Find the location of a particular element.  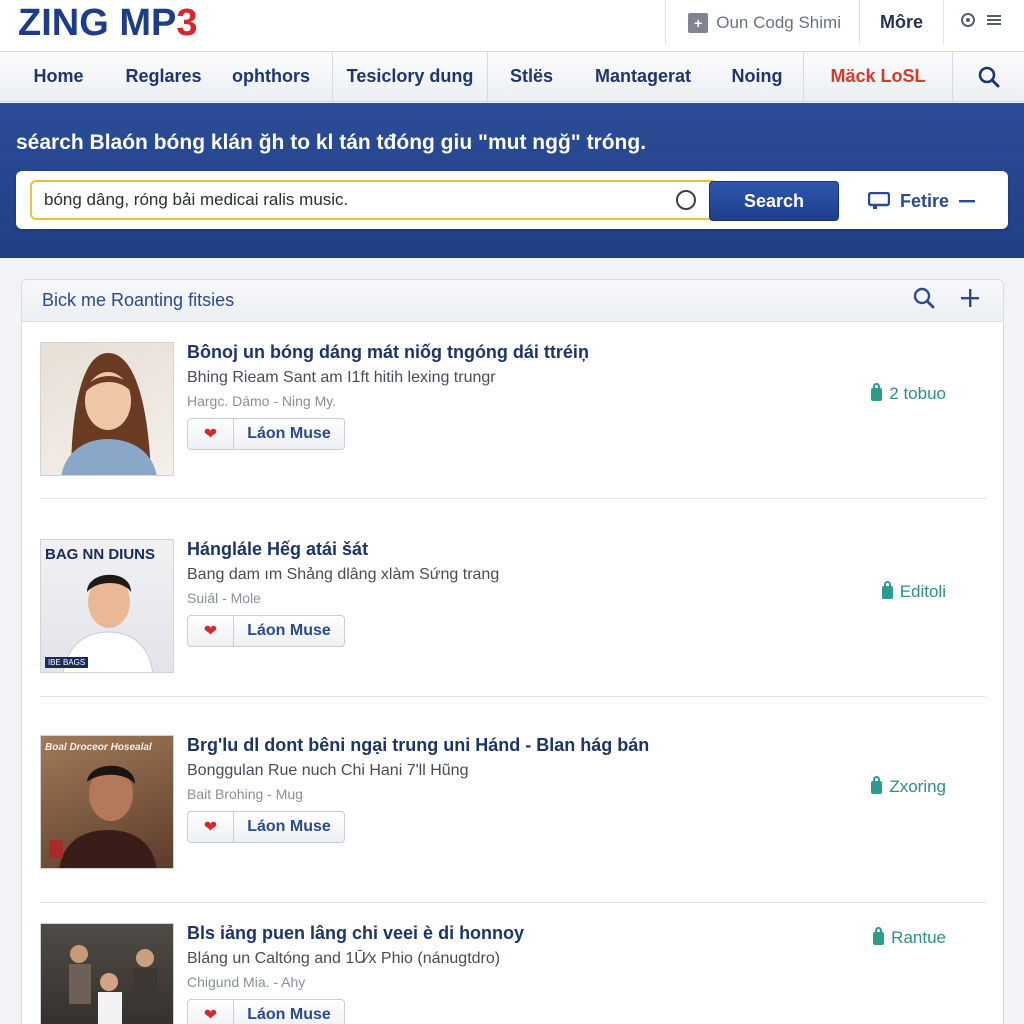

add-icon is located at coordinates (970, 300).